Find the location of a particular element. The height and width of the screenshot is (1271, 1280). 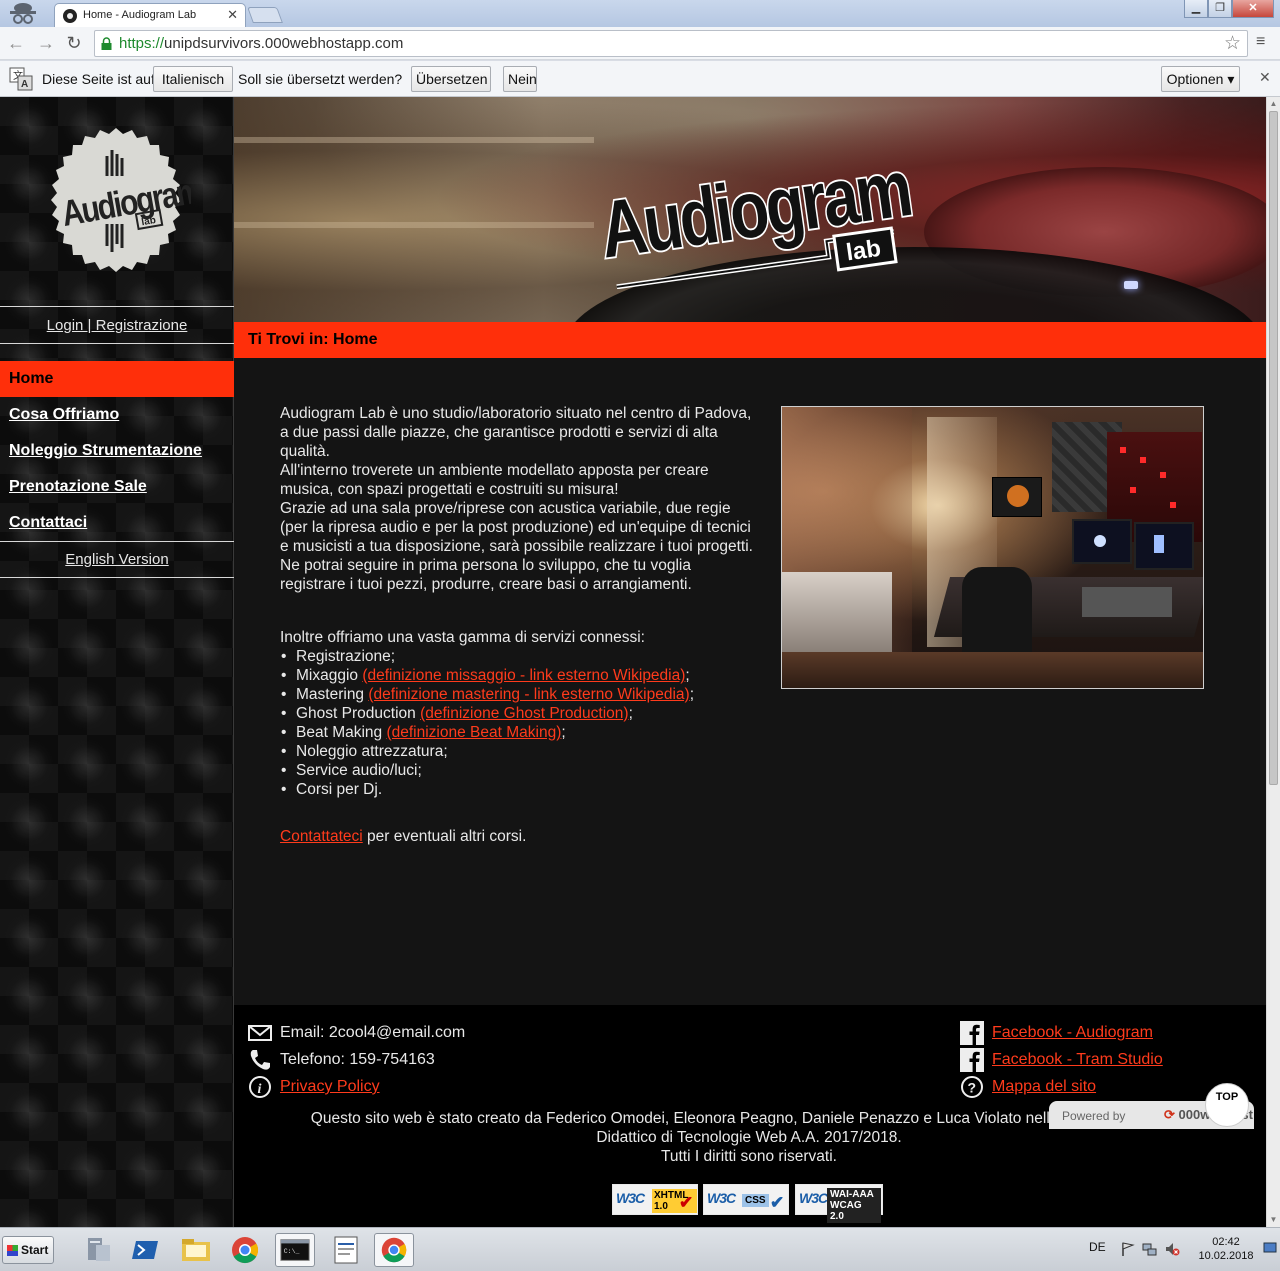

decline-translate-button: Nein is located at coordinates (520, 79).